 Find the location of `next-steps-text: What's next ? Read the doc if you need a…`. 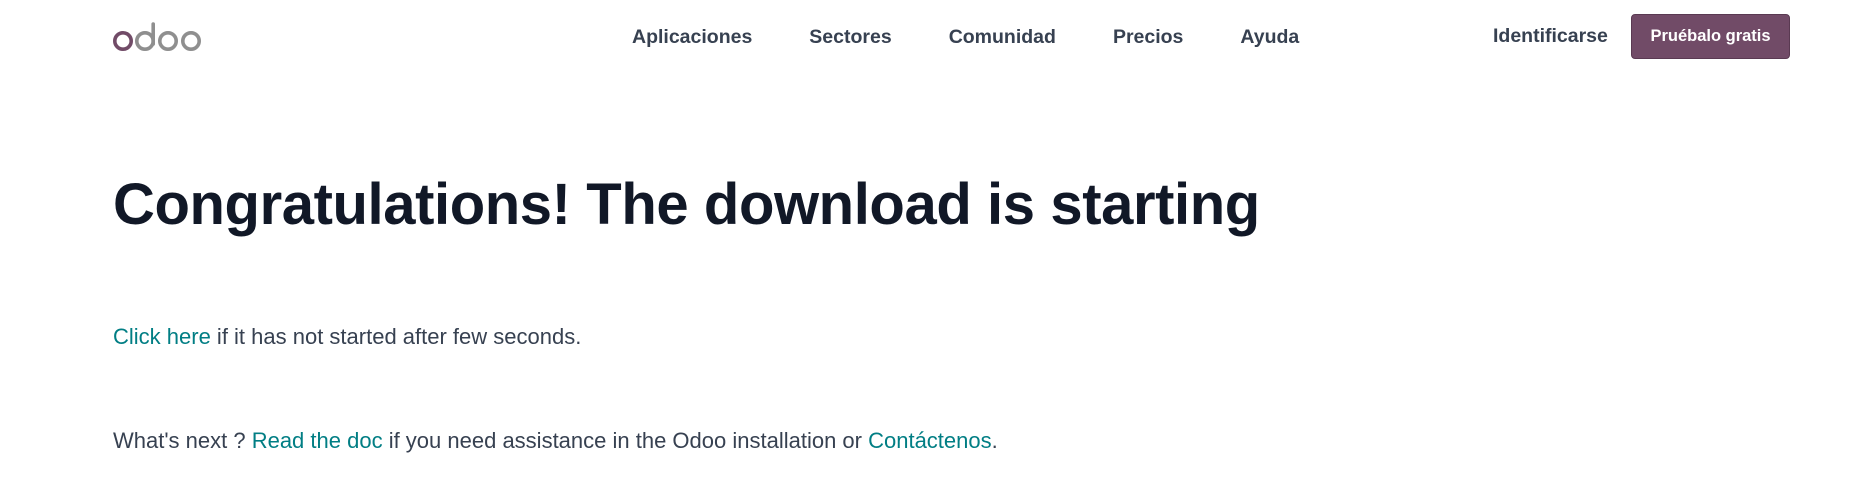

next-steps-text: What's next ? Read the doc if you need a… is located at coordinates (555, 441).